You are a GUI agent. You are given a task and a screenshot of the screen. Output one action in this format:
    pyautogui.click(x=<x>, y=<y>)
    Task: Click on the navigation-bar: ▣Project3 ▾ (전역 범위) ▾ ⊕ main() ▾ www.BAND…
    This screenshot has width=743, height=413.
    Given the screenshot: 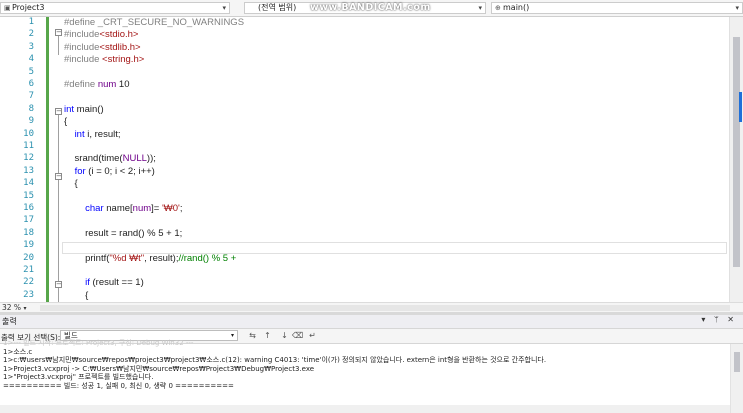 What is the action you would take?
    pyautogui.click(x=371, y=8)
    